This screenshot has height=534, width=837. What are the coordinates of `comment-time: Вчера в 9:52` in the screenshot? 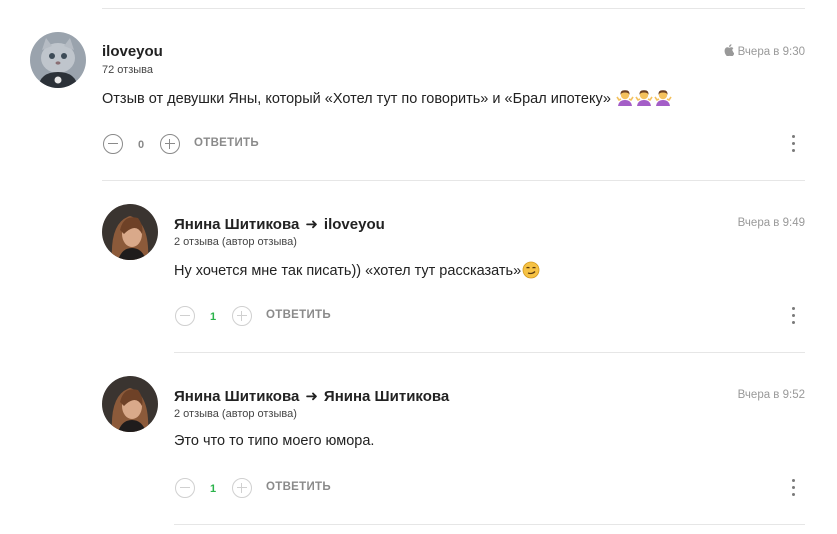 It's located at (771, 395).